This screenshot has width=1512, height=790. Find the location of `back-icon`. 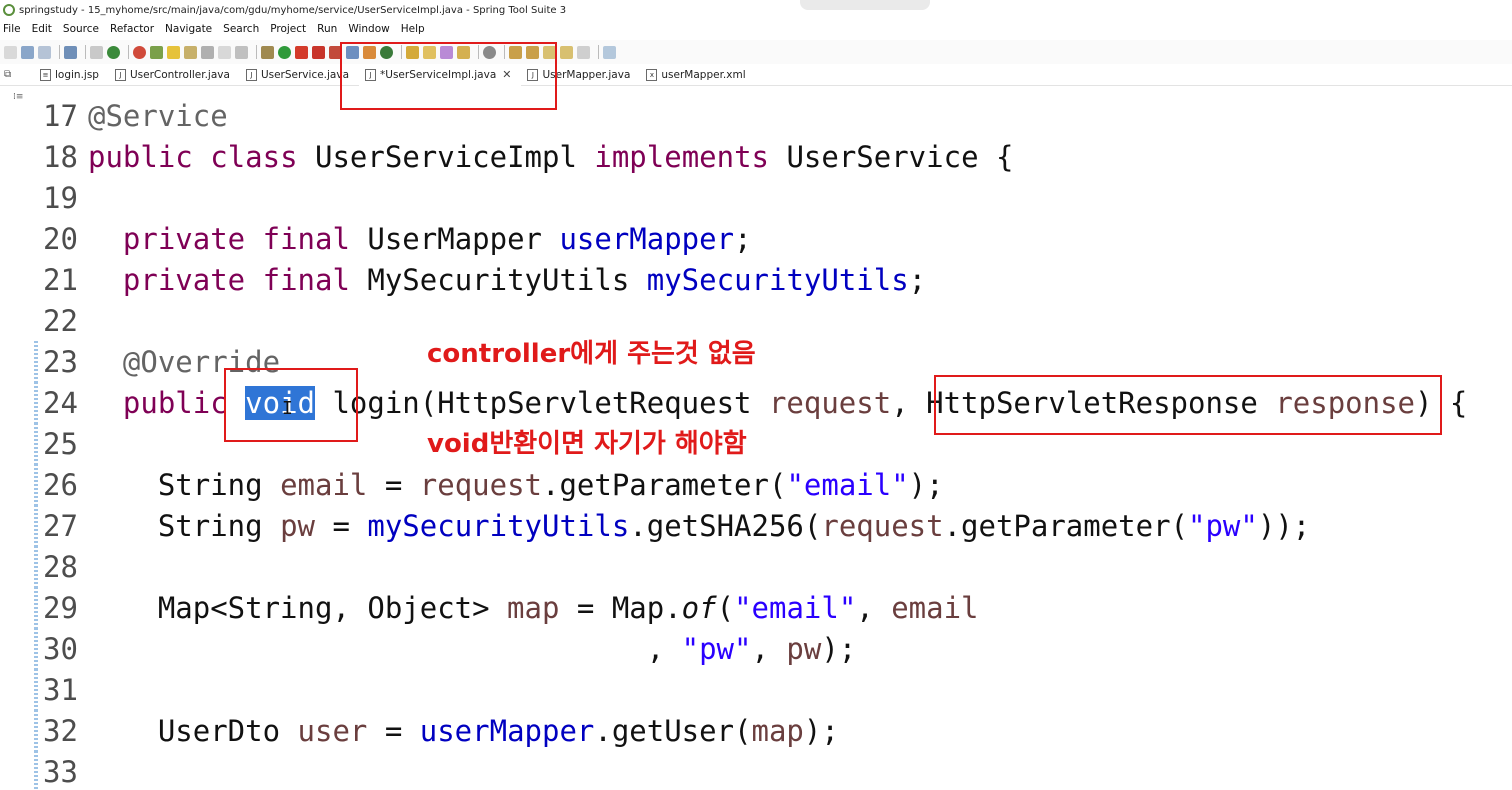

back-icon is located at coordinates (566, 52).